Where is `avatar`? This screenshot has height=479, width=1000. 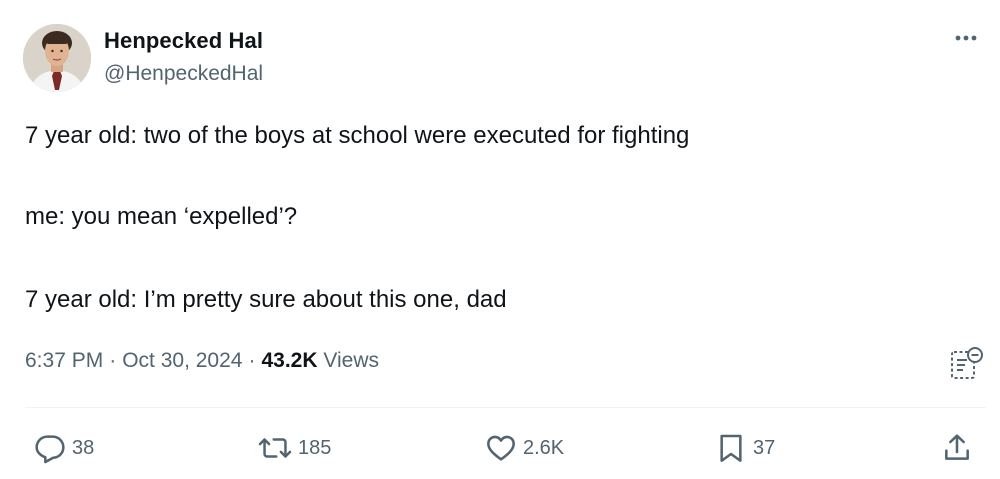 avatar is located at coordinates (57, 58).